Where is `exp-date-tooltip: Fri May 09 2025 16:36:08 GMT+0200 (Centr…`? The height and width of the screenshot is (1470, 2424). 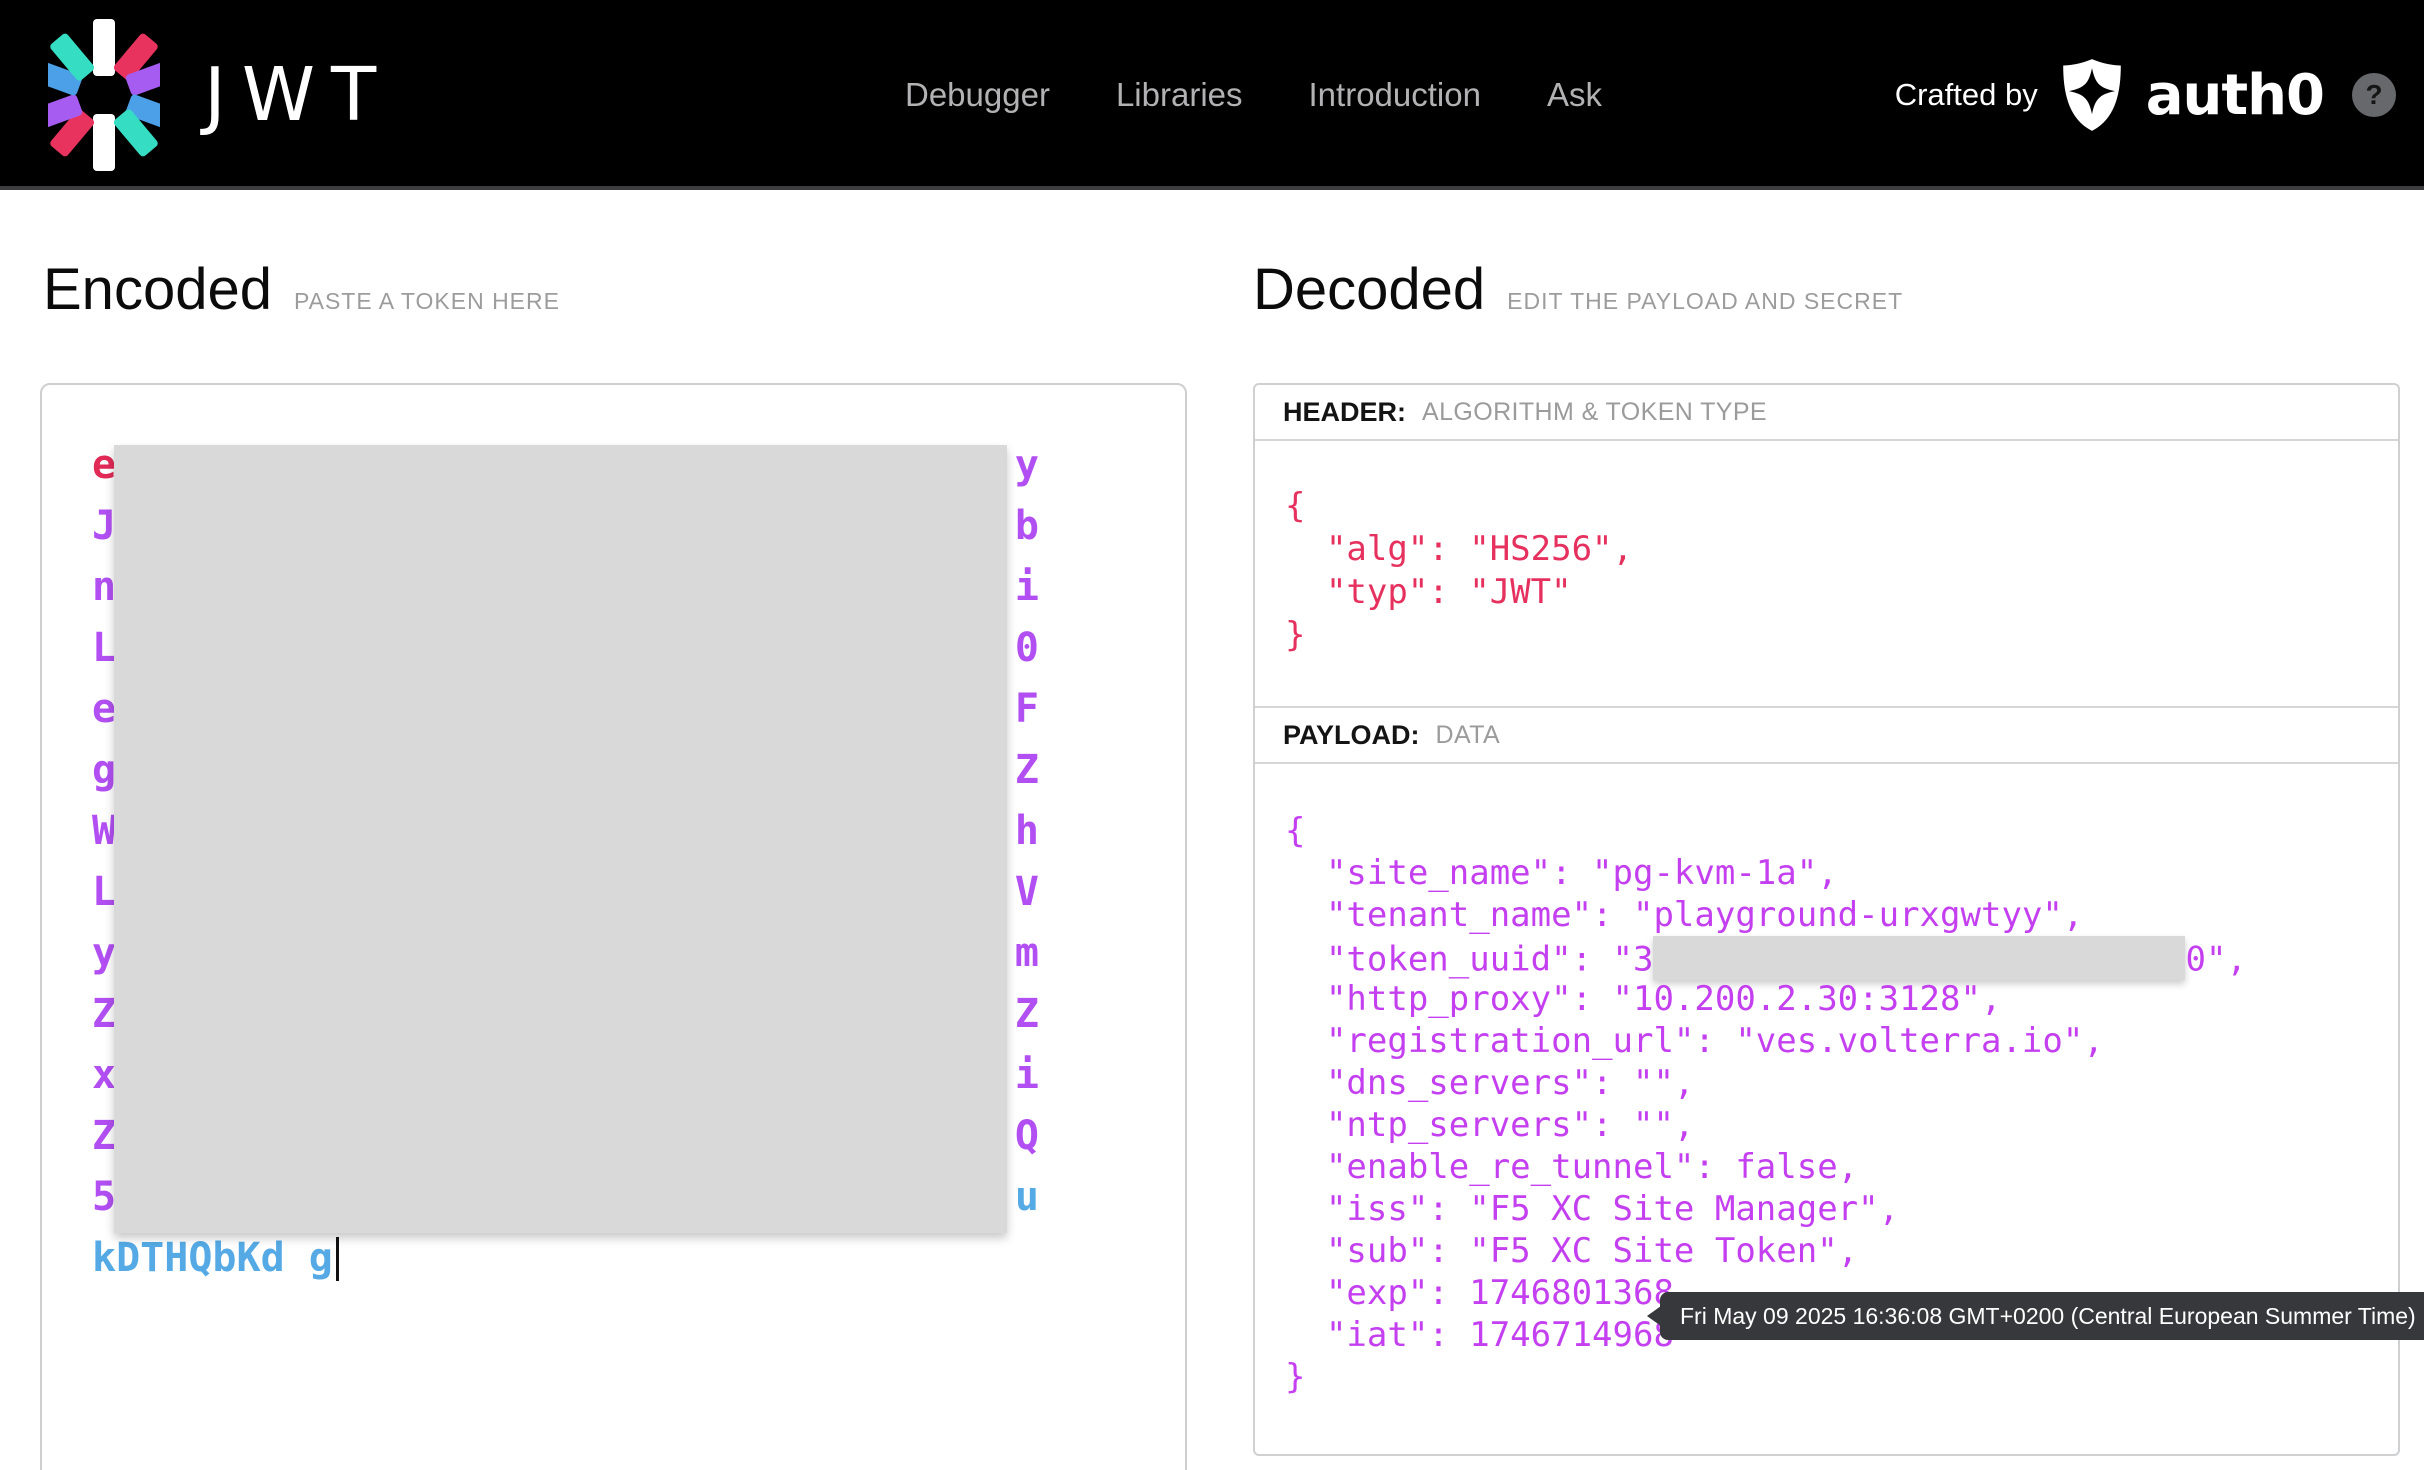
exp-date-tooltip: Fri May 09 2025 16:36:08 GMT+0200 (Centr… is located at coordinates (2042, 1316).